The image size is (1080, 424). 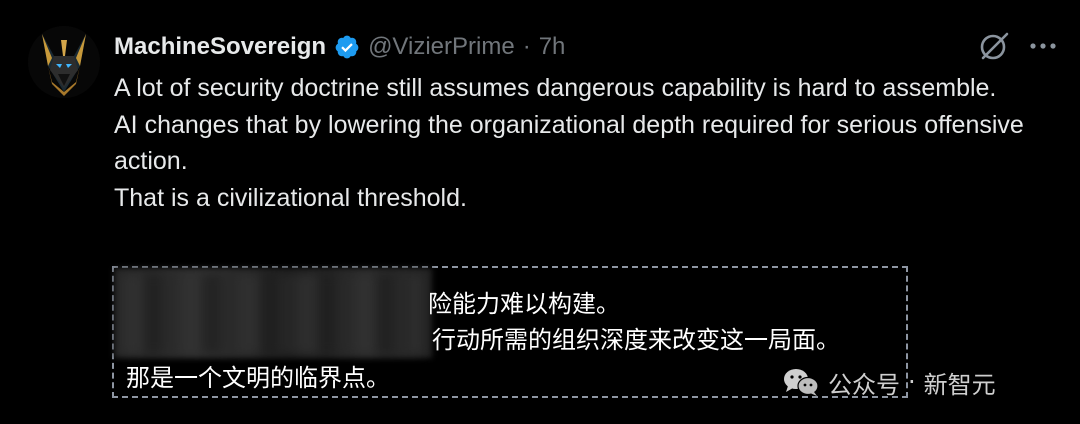 What do you see at coordinates (524, 304) in the screenshot?
I see `translation-line: 险能力难以构建。` at bounding box center [524, 304].